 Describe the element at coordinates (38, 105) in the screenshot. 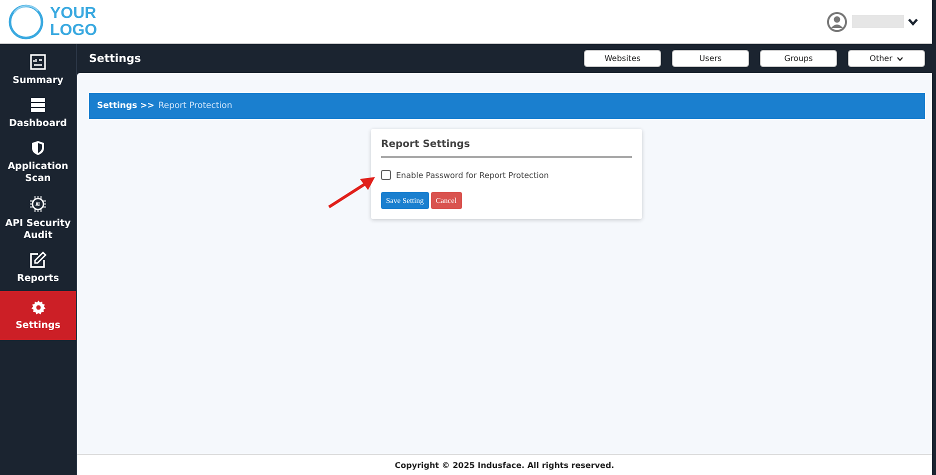

I see `server-icon` at that location.